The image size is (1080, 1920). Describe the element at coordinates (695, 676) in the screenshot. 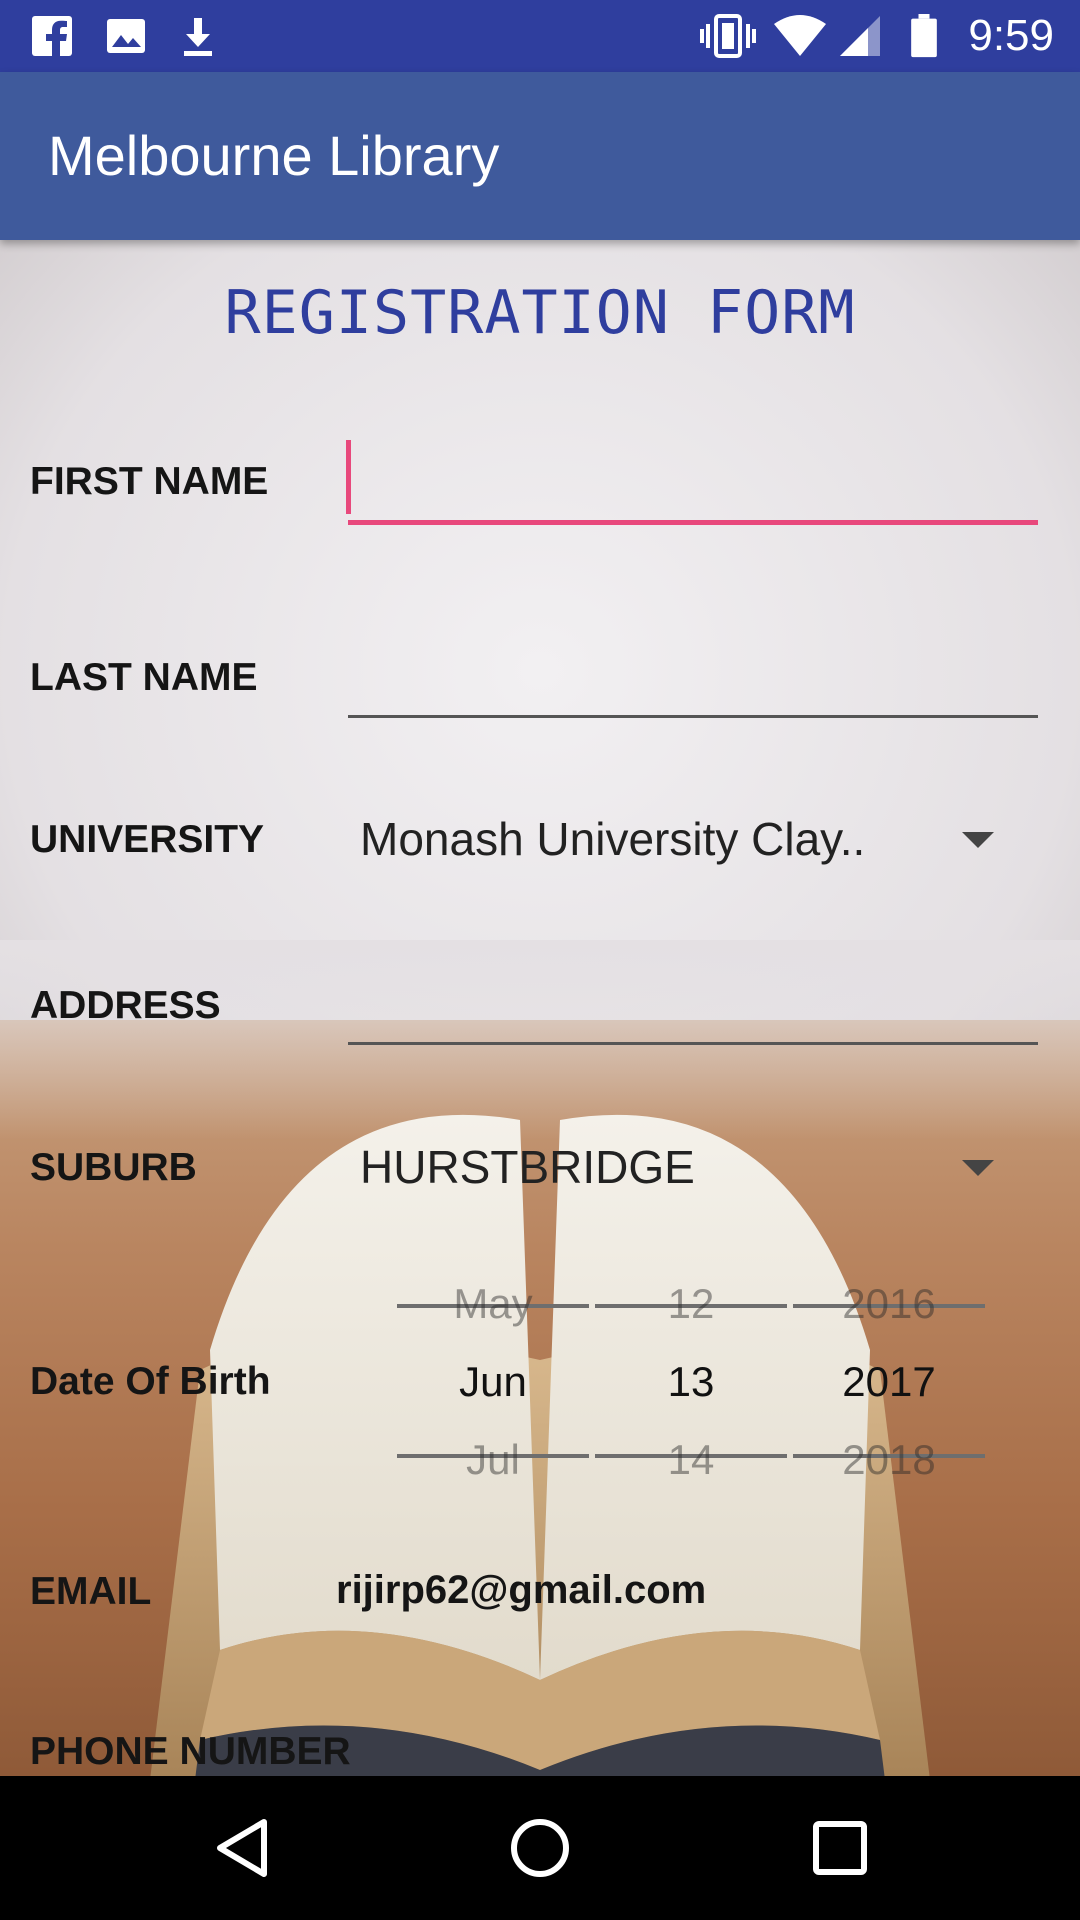

I see `last-name-input` at that location.